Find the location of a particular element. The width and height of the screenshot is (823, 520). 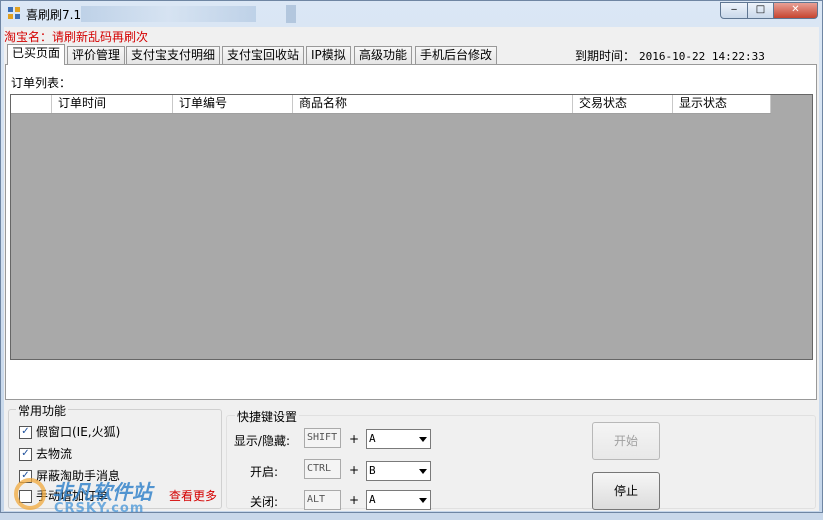

tab-ip-simulation: IP模拟 is located at coordinates (328, 55).